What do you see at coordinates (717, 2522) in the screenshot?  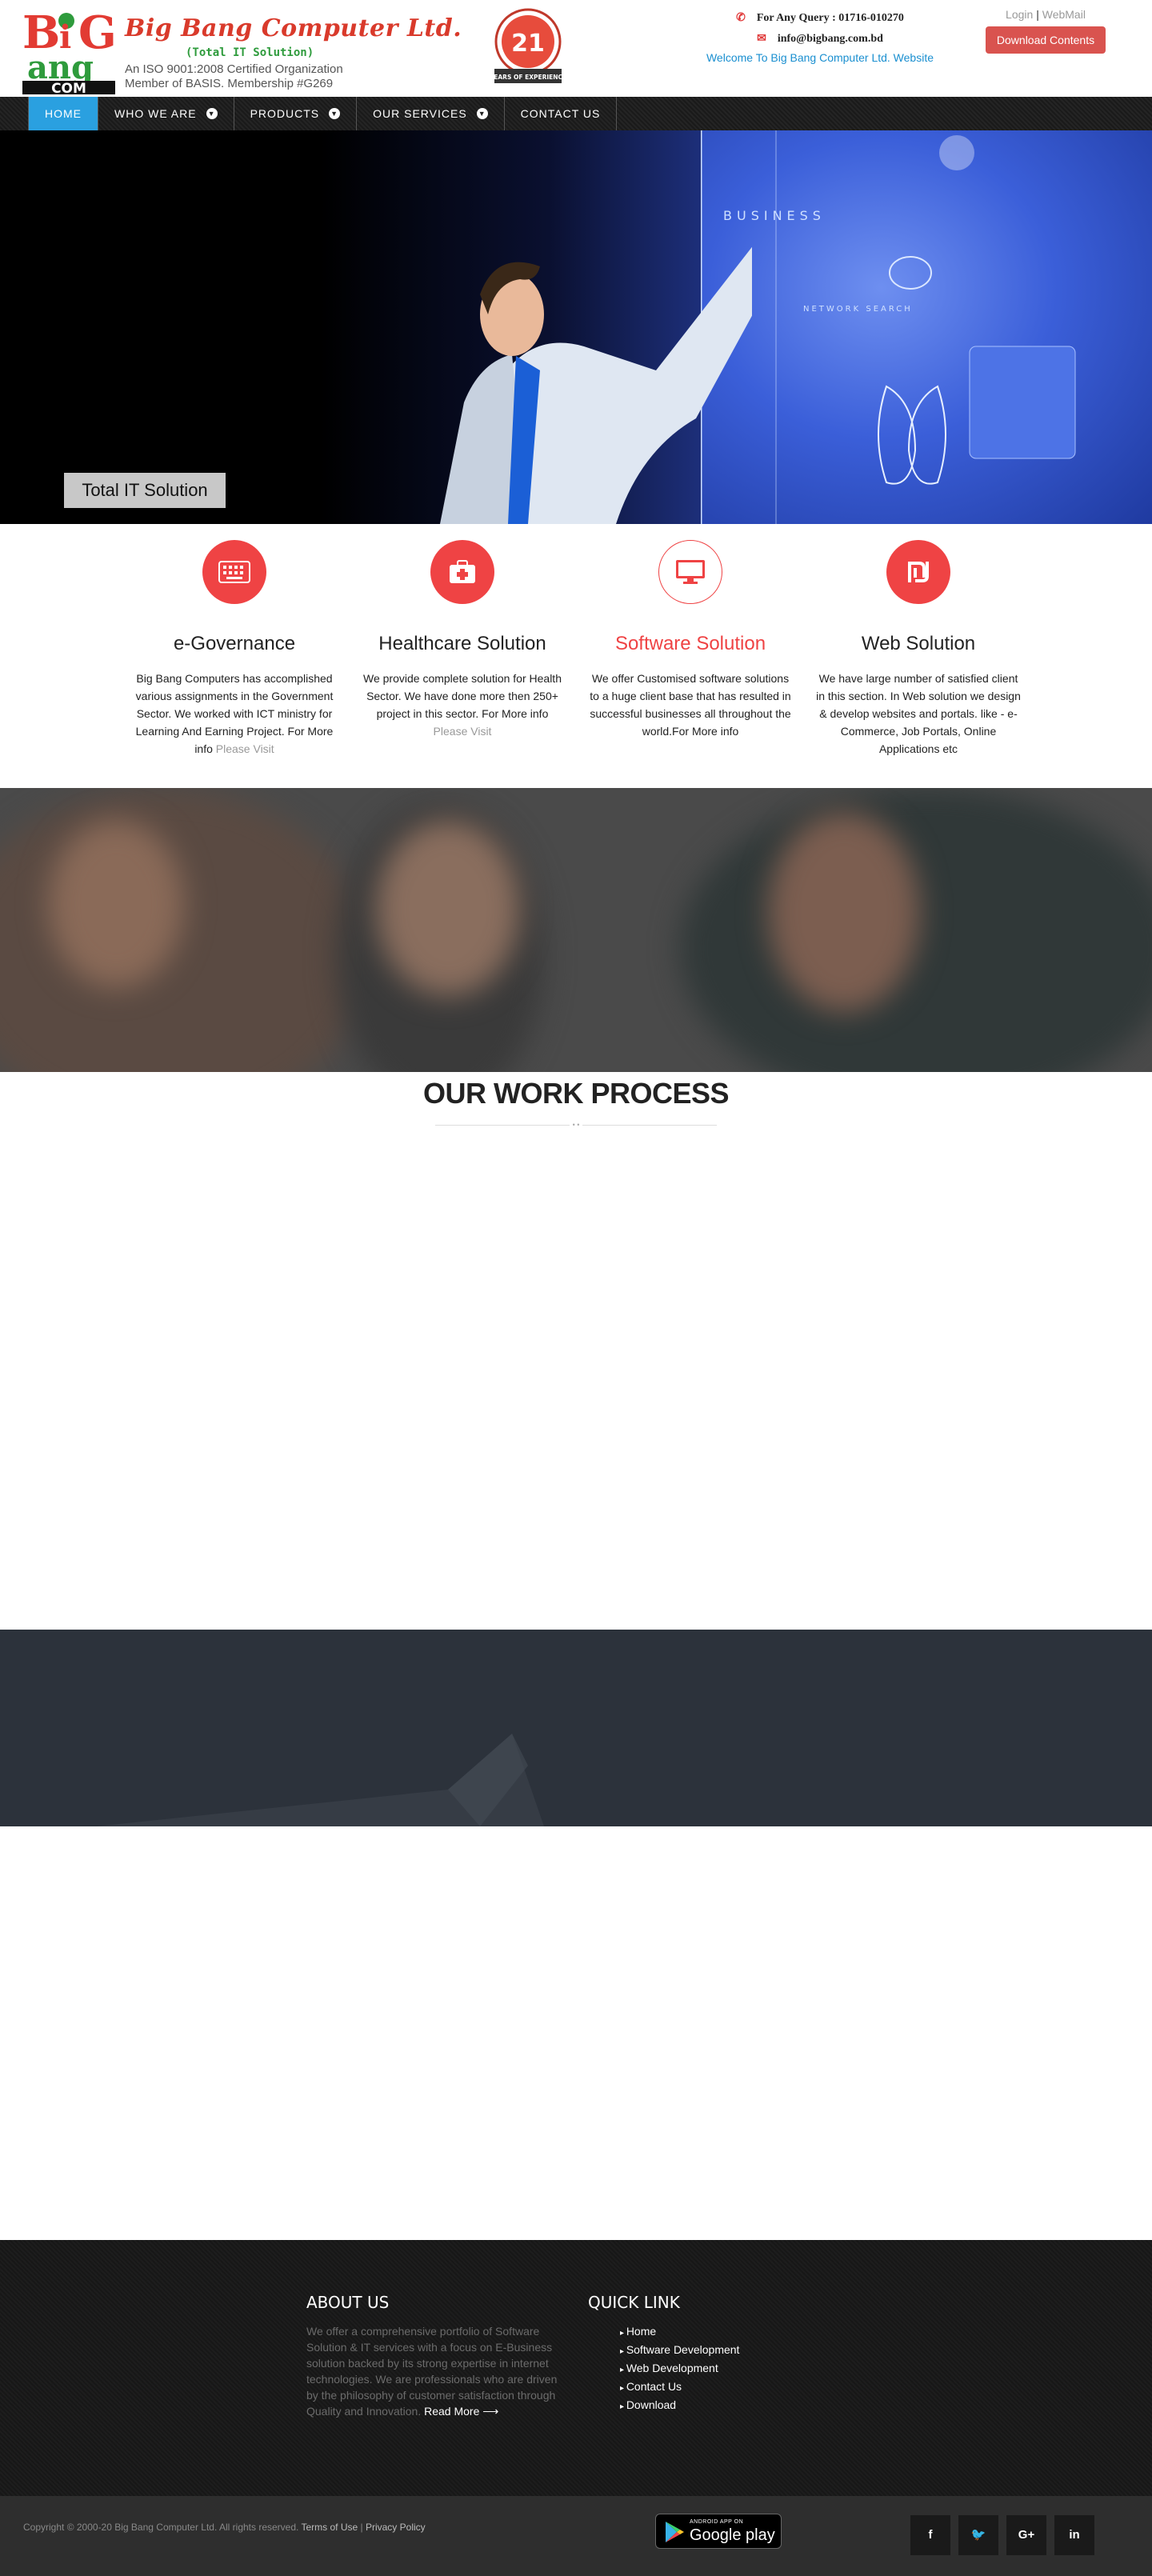 I see `gplay-small-text: ANDROID APP ON` at bounding box center [717, 2522].